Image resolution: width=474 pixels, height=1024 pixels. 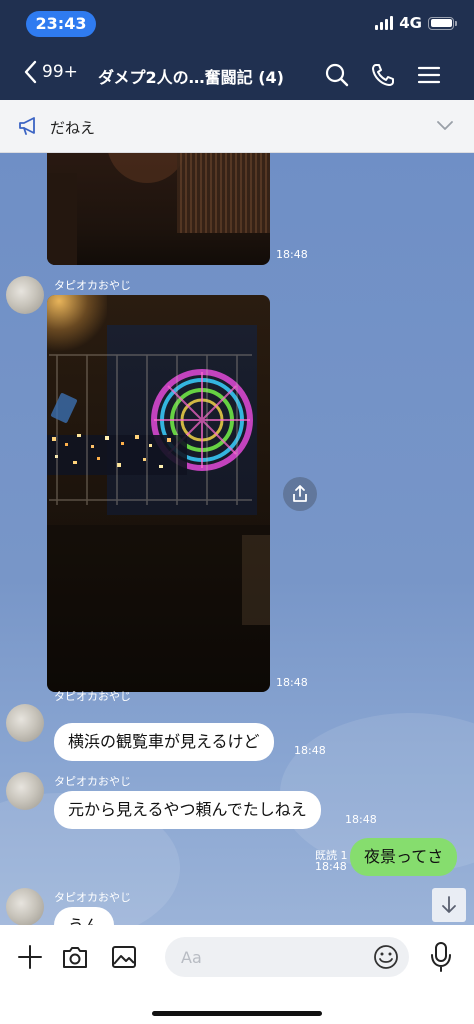 I want to click on camera-icon, so click(x=75, y=957).